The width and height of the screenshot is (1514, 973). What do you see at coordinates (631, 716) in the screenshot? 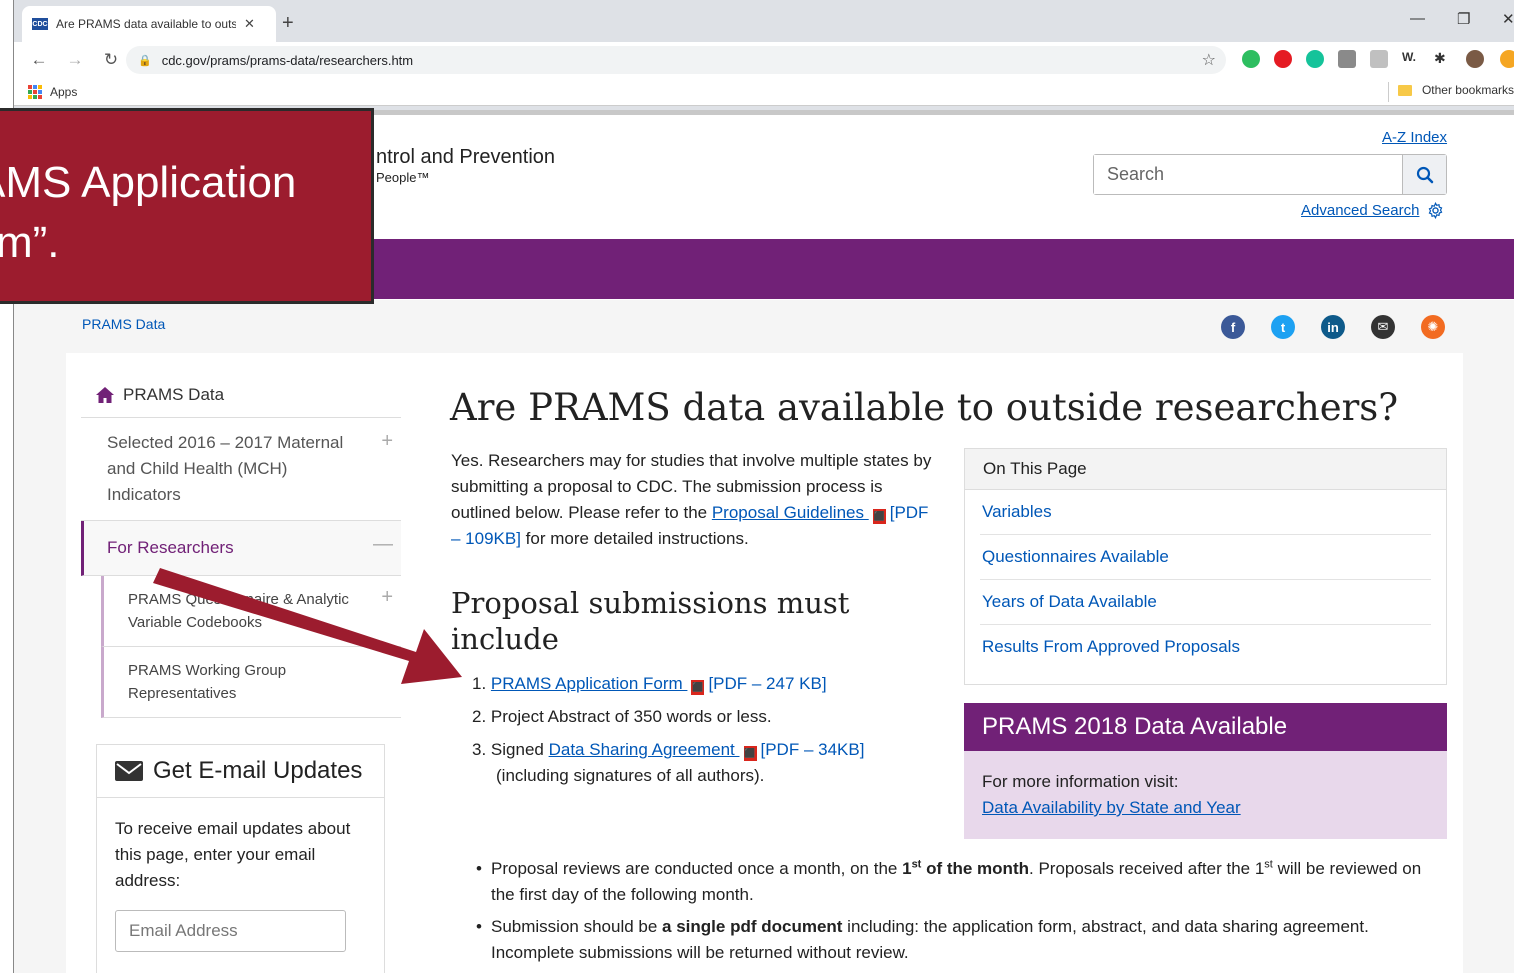
I see `list-text: Project Abstract of 350 words or less.` at bounding box center [631, 716].